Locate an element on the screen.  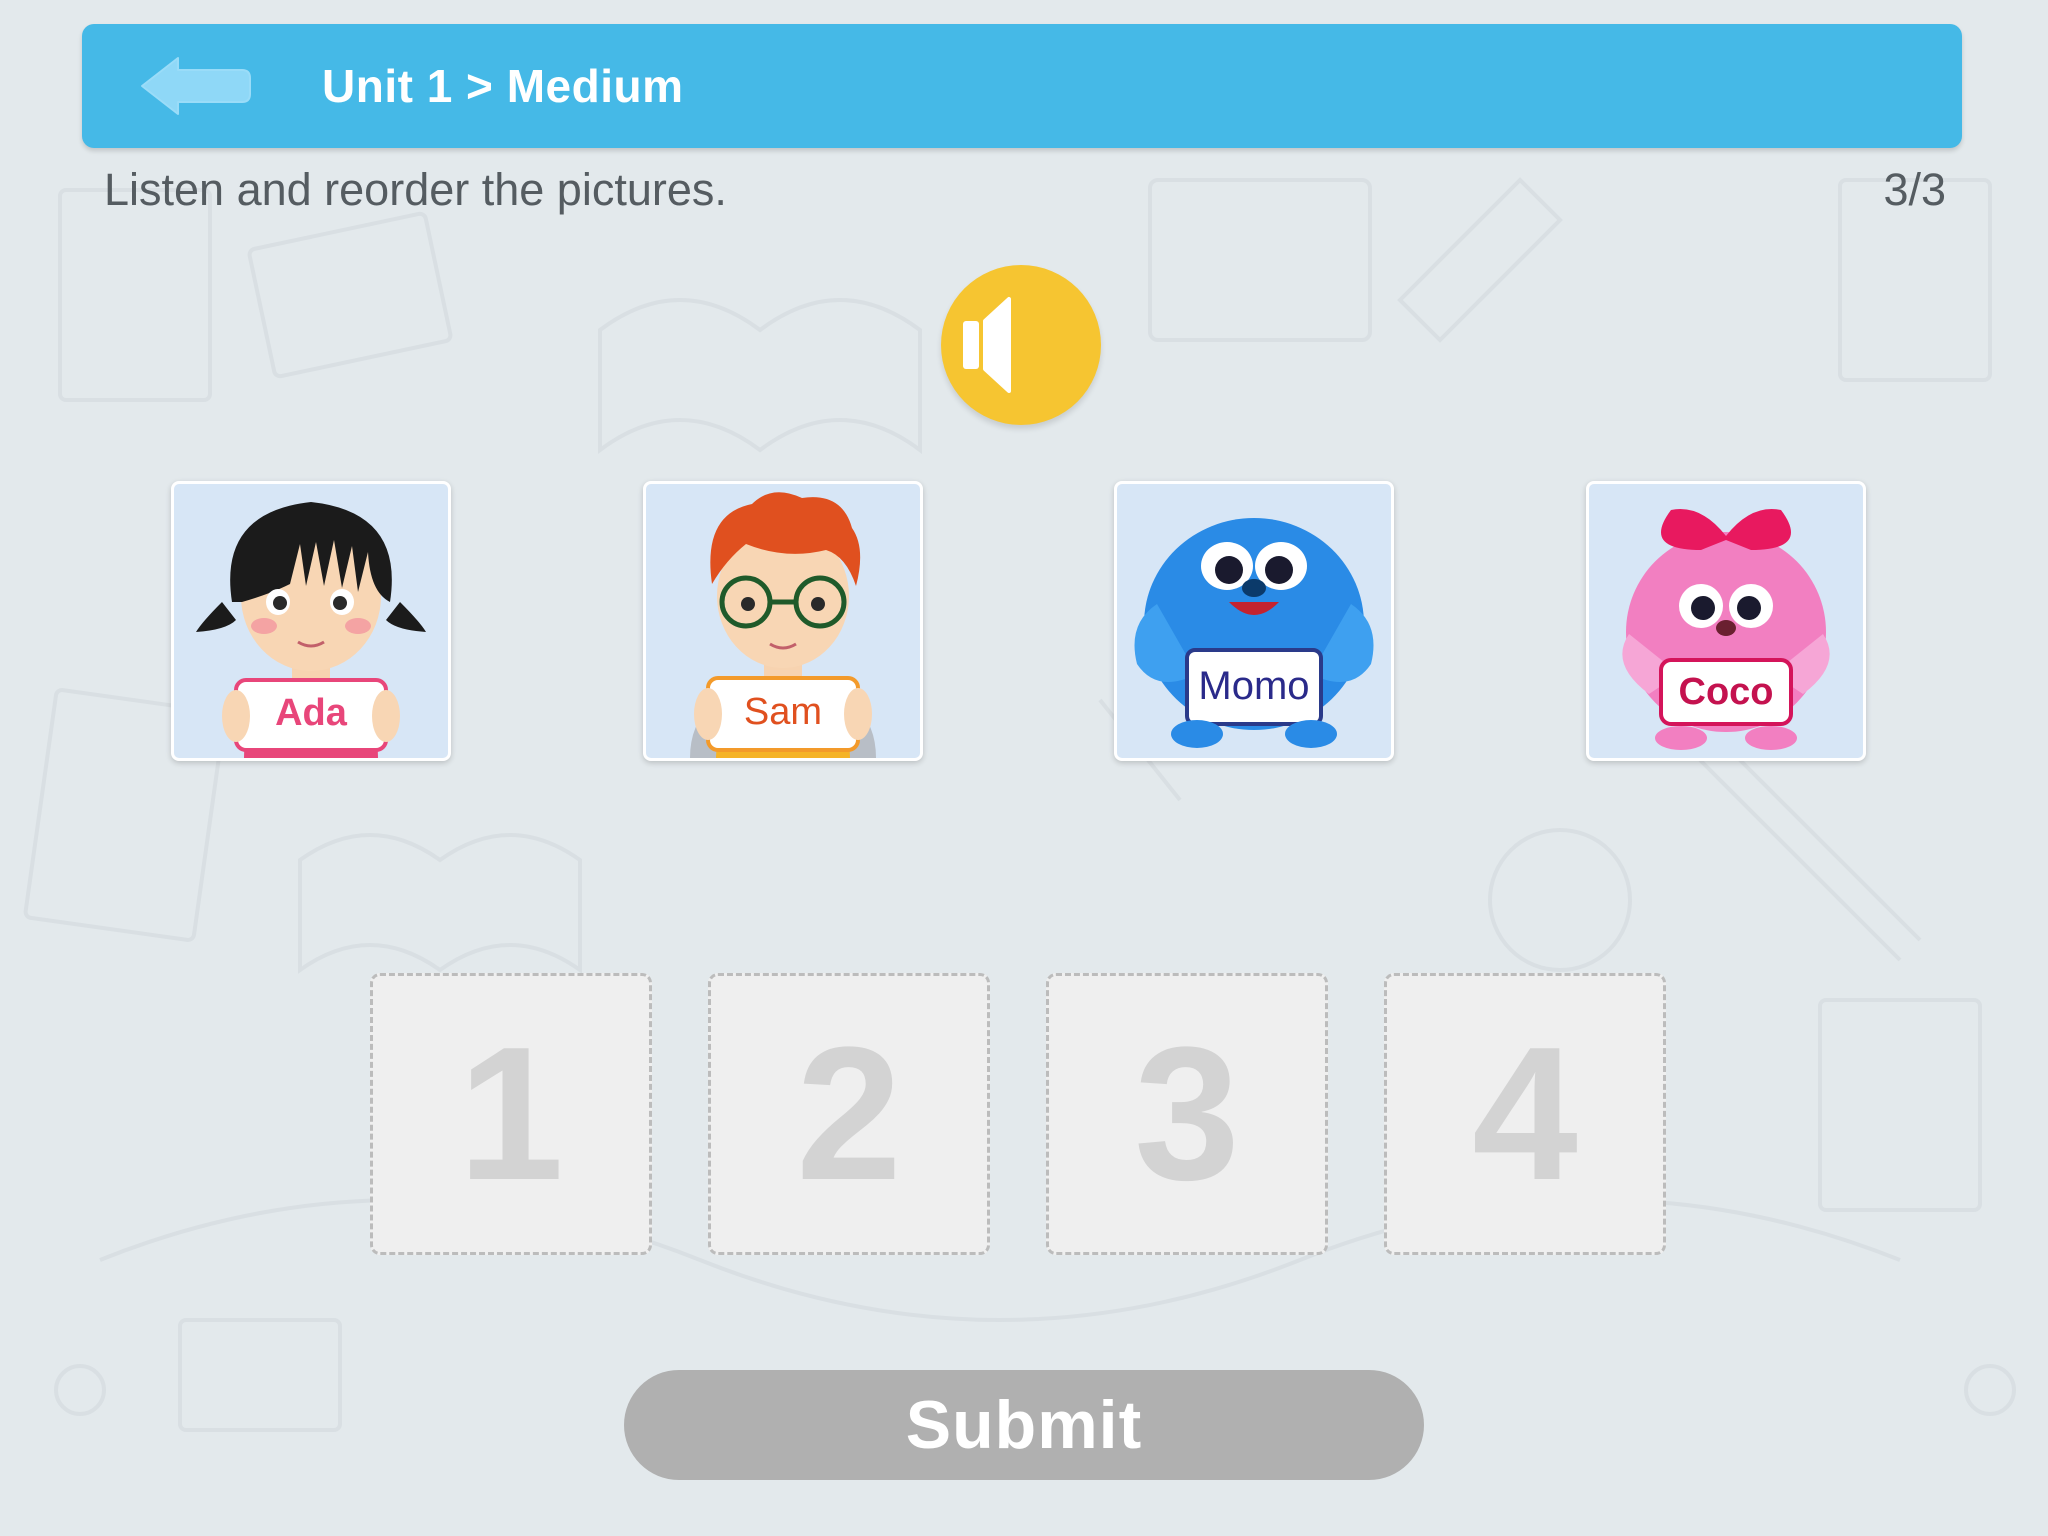
answer-slot-2: 2 is located at coordinates (849, 1114).